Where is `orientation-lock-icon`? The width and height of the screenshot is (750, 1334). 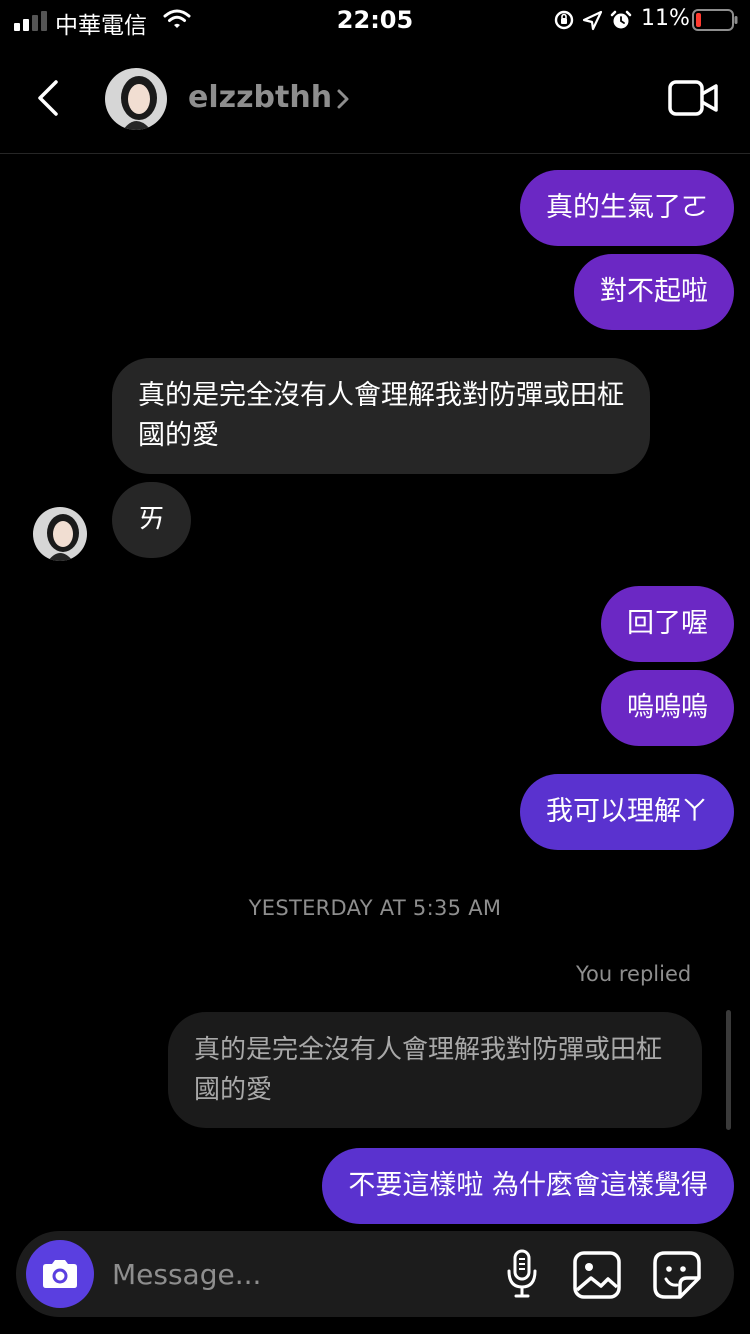 orientation-lock-icon is located at coordinates (564, 20).